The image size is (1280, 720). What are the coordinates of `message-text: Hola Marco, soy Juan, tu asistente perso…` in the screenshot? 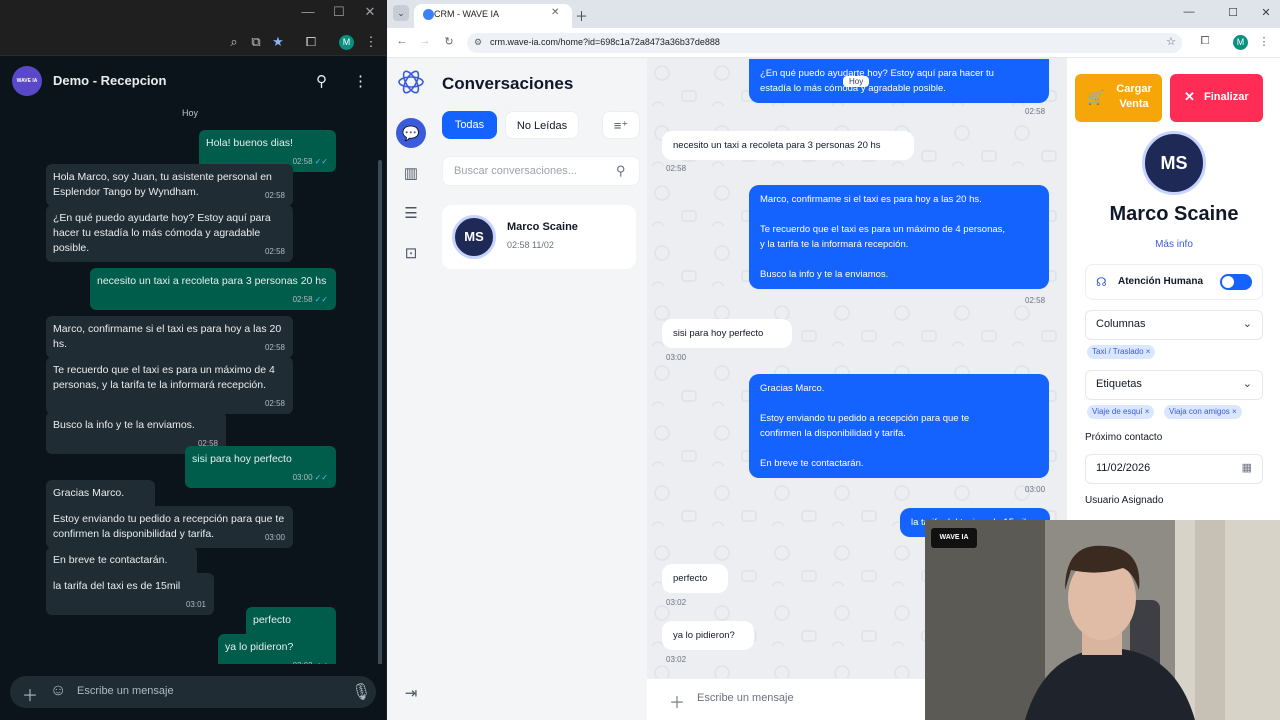 It's located at (162, 184).